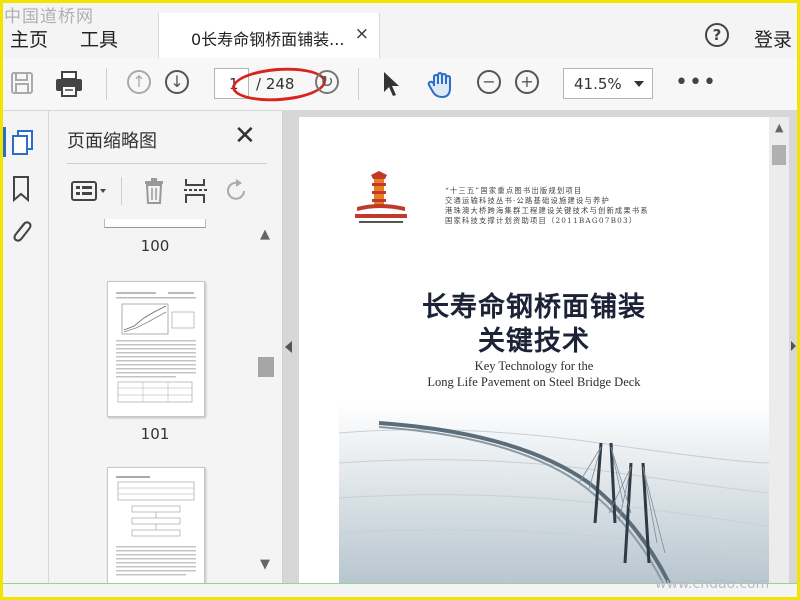 Image resolution: width=800 pixels, height=600 pixels. I want to click on chevron-down-icon, so click(639, 84).